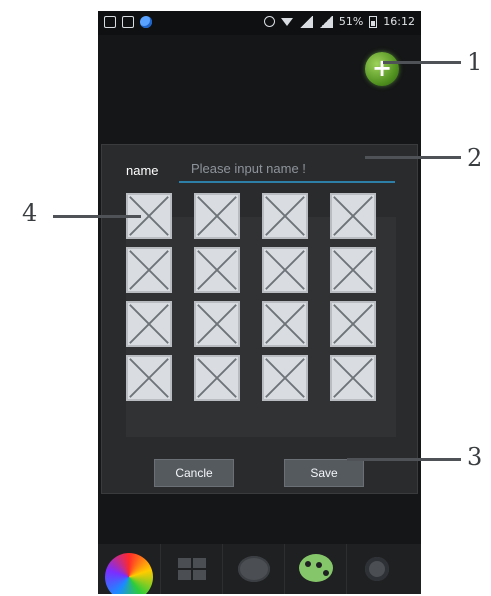 The width and height of the screenshot is (491, 596). I want to click on dock-palette, so click(253, 569).